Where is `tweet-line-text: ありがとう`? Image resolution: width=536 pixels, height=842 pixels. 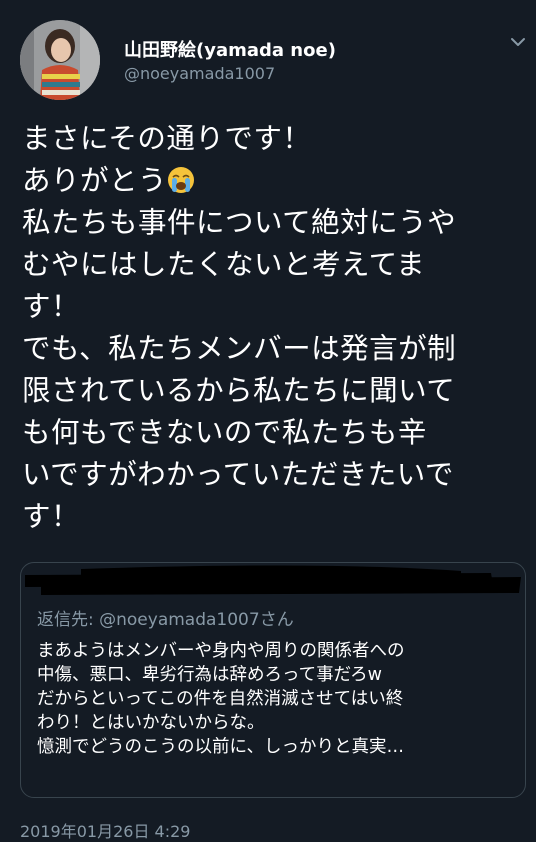 tweet-line-text: ありがとう is located at coordinates (95, 180).